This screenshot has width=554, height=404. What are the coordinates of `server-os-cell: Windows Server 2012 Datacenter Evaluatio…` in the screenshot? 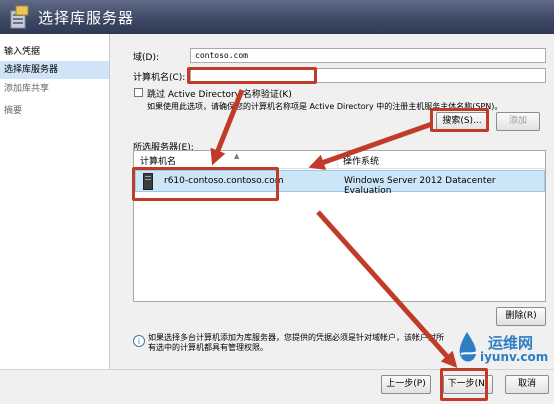 It's located at (420, 186).